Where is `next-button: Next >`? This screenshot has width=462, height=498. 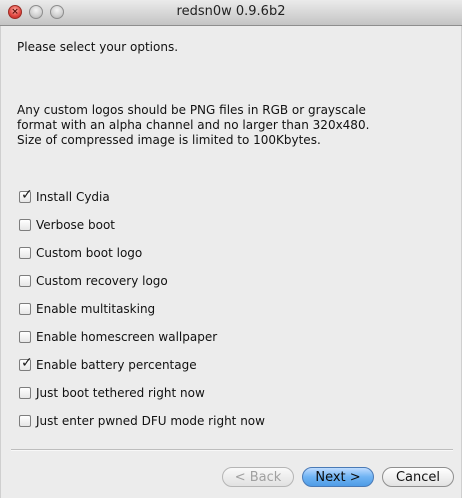 next-button: Next > is located at coordinates (338, 477).